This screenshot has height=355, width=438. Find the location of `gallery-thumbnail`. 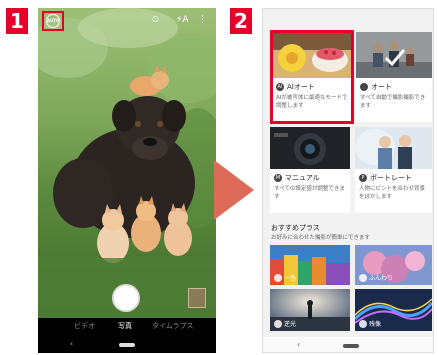

gallery-thumbnail is located at coordinates (197, 298).